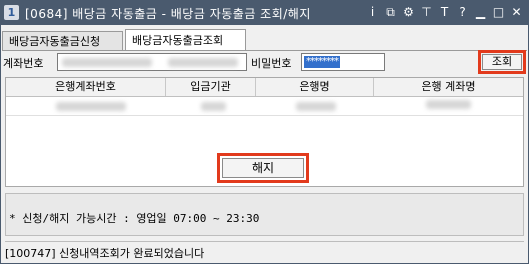 The image size is (529, 264). What do you see at coordinates (263, 168) in the screenshot?
I see `cancel-button: 해지` at bounding box center [263, 168].